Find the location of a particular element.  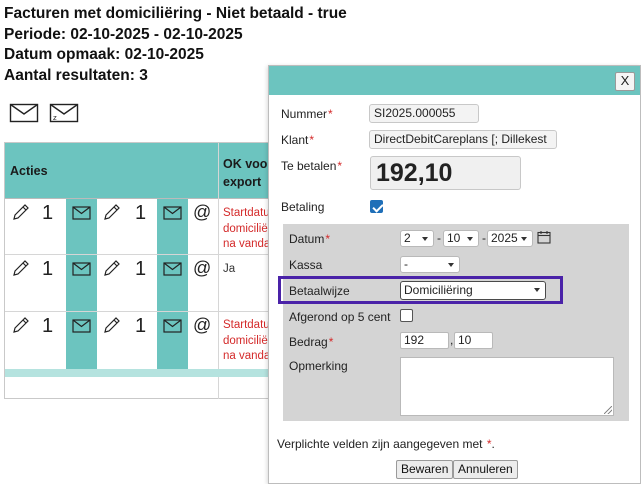

datum-day-select: 2 is located at coordinates (417, 238).